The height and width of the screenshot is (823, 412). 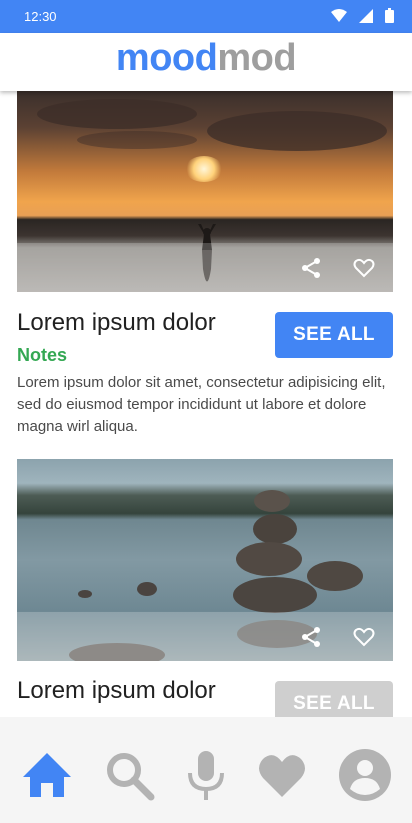 I want to click on profile-icon, so click(x=365, y=775).